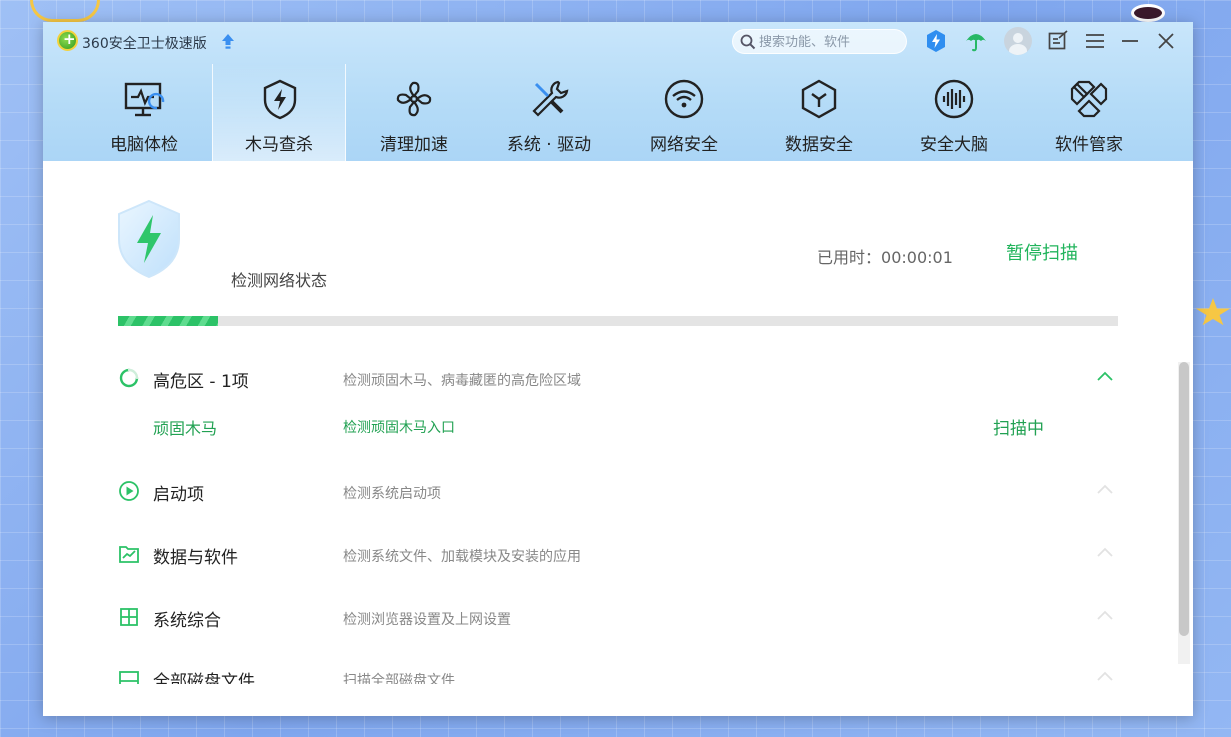 The height and width of the screenshot is (737, 1231). I want to click on scrollbar, so click(1184, 513).